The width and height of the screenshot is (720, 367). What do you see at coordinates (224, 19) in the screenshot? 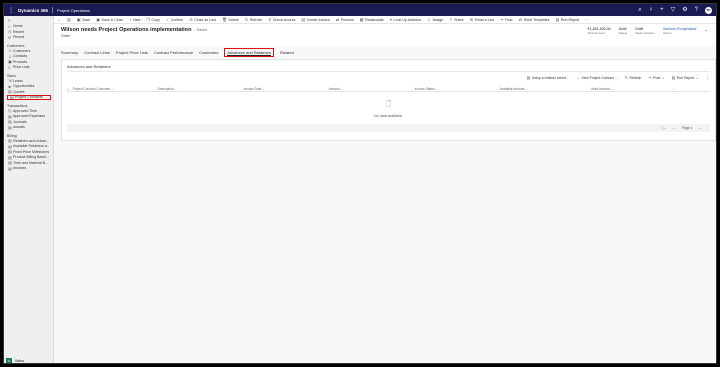
I see `delete-icon: 🗑` at bounding box center [224, 19].